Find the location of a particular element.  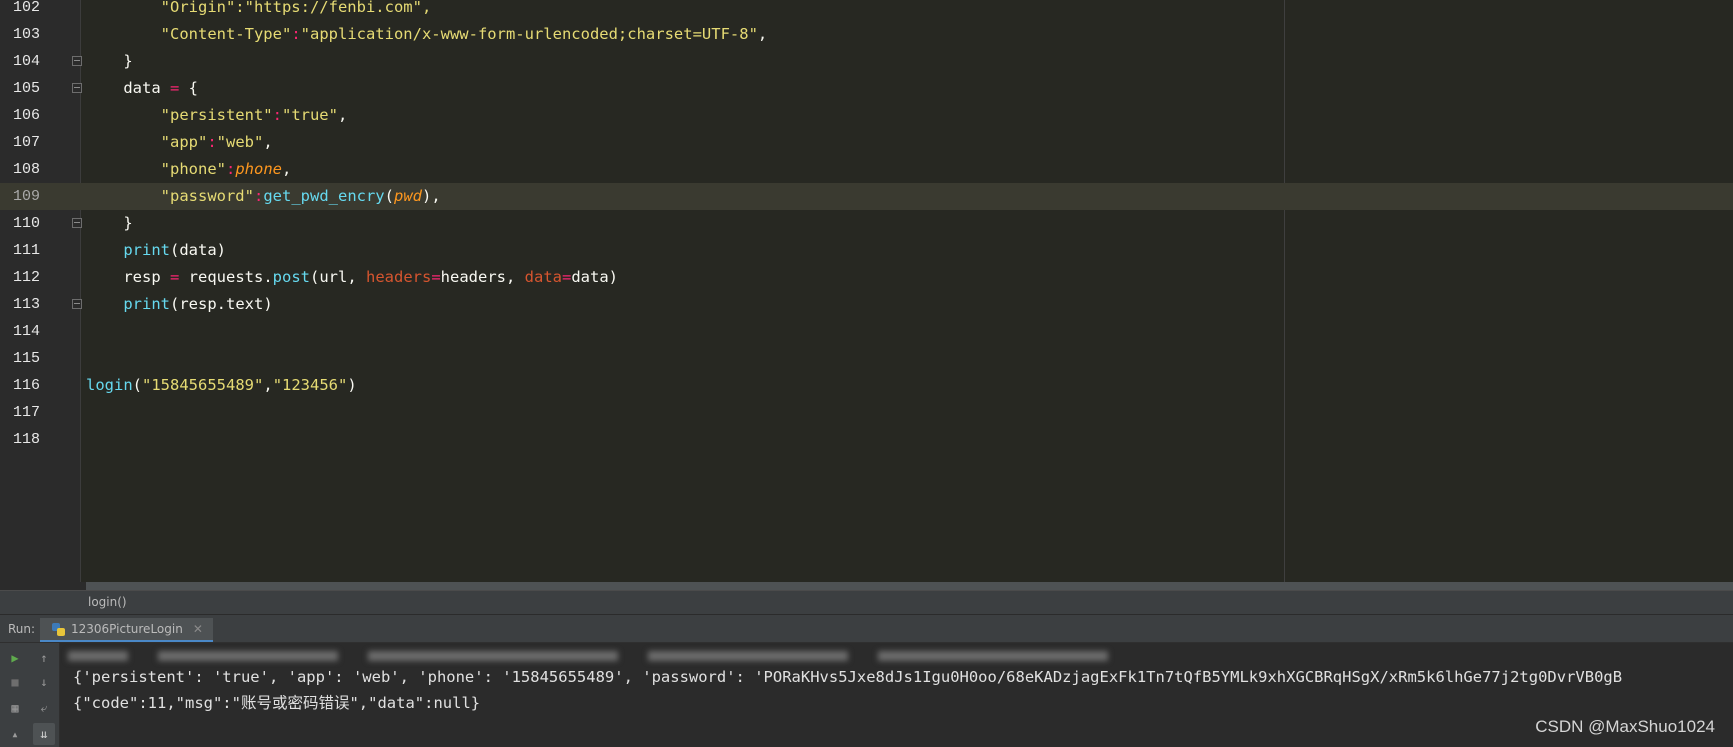

line-number: 111 is located at coordinates (26, 250).